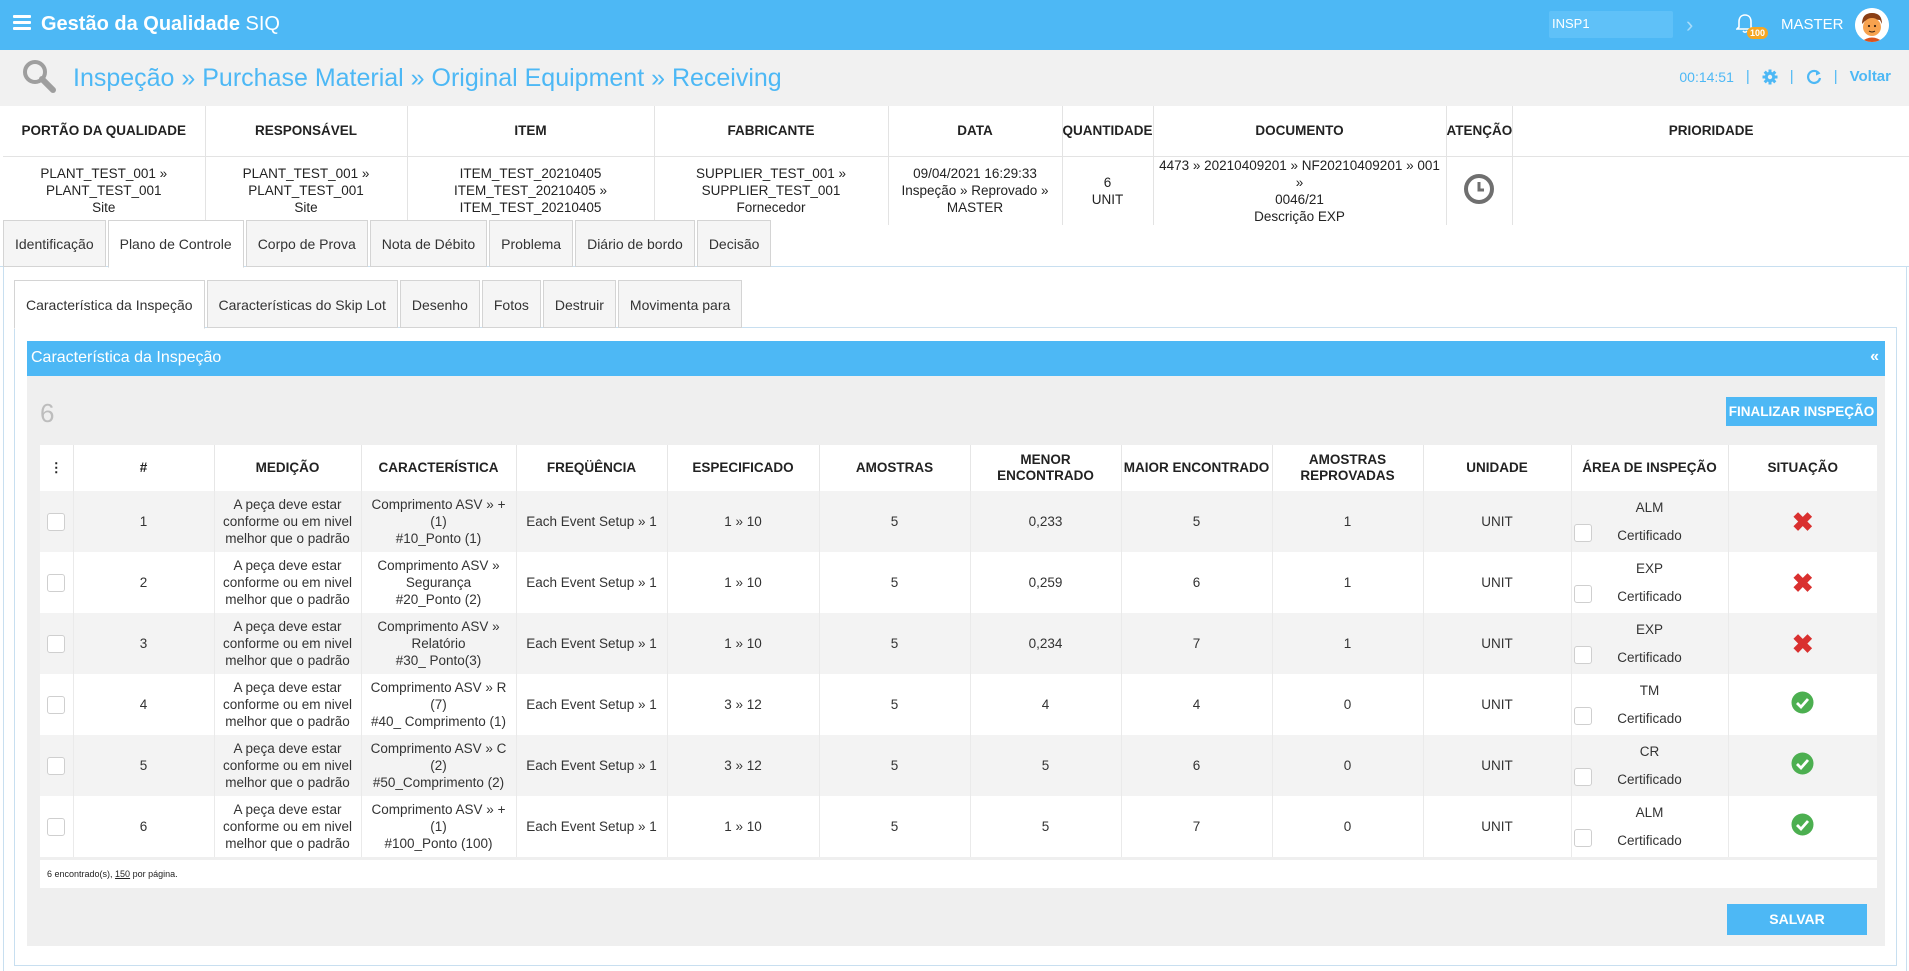 Image resolution: width=1909 pixels, height=971 pixels. What do you see at coordinates (1497, 468) in the screenshot?
I see `column-header: UNIDADE` at bounding box center [1497, 468].